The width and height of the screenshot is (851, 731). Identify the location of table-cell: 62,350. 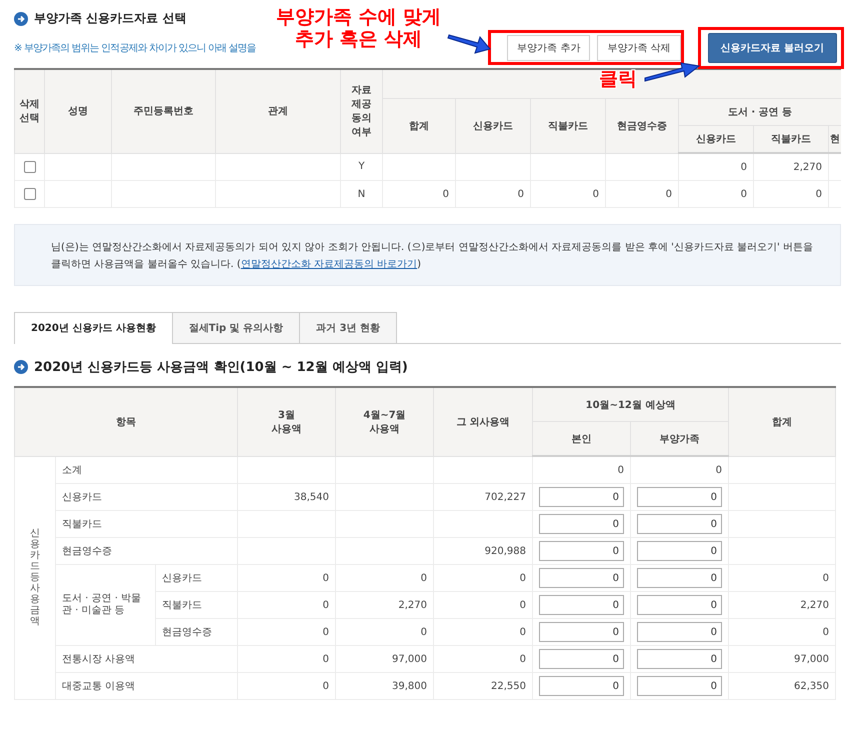
(812, 686).